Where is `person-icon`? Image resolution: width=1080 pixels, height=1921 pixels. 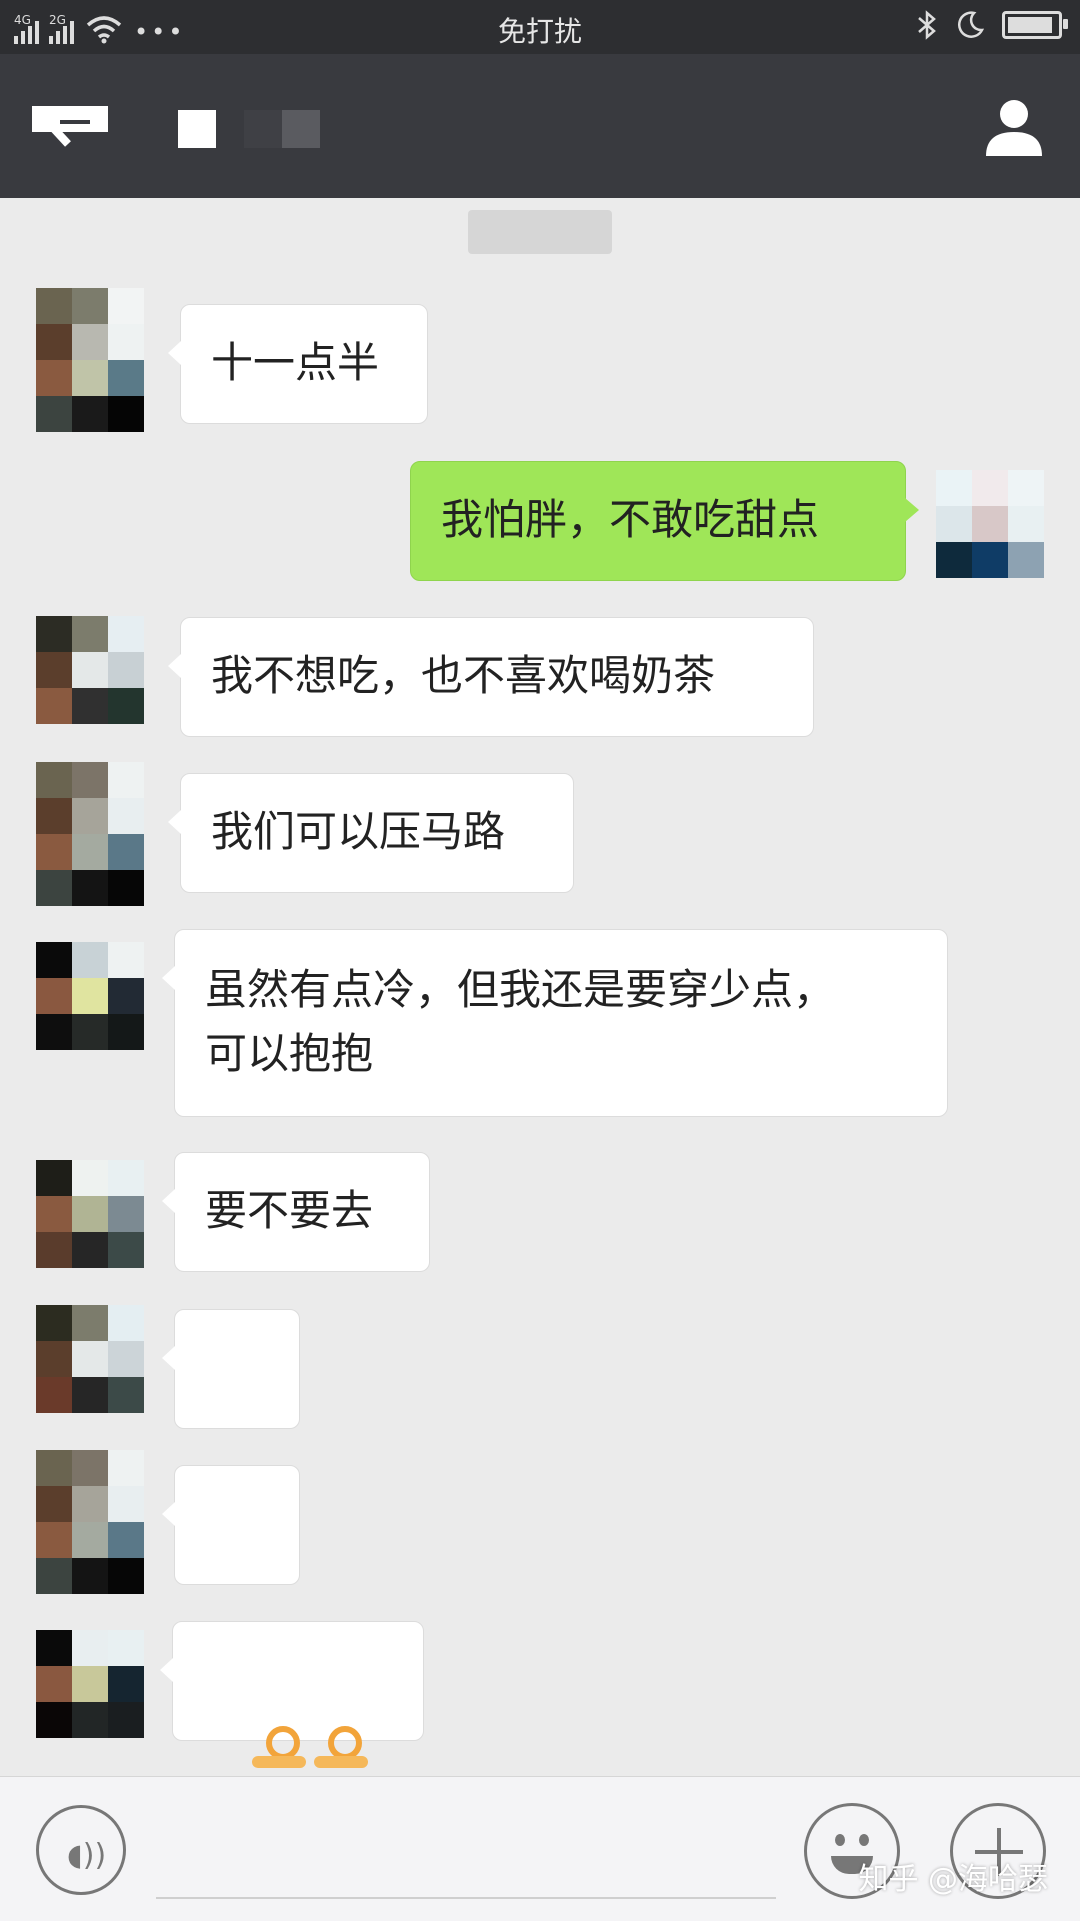
person-icon is located at coordinates (1014, 126).